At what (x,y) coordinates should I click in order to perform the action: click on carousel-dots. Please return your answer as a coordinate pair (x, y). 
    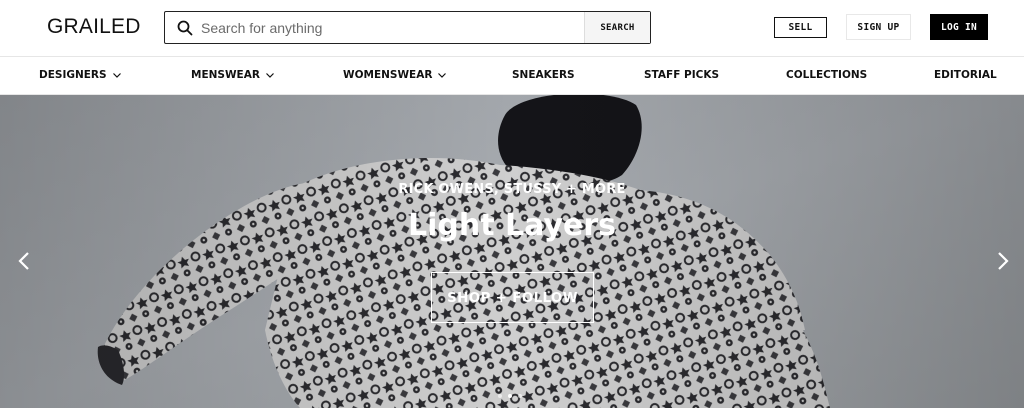
    Looking at the image, I should click on (510, 396).